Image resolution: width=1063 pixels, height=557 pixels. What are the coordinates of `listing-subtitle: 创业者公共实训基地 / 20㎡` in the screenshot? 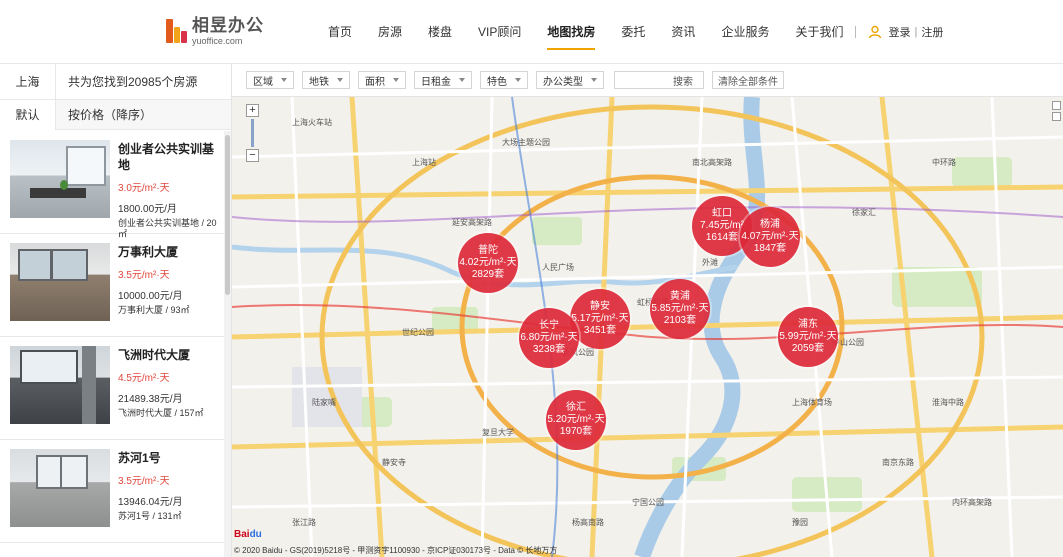 It's located at (167, 228).